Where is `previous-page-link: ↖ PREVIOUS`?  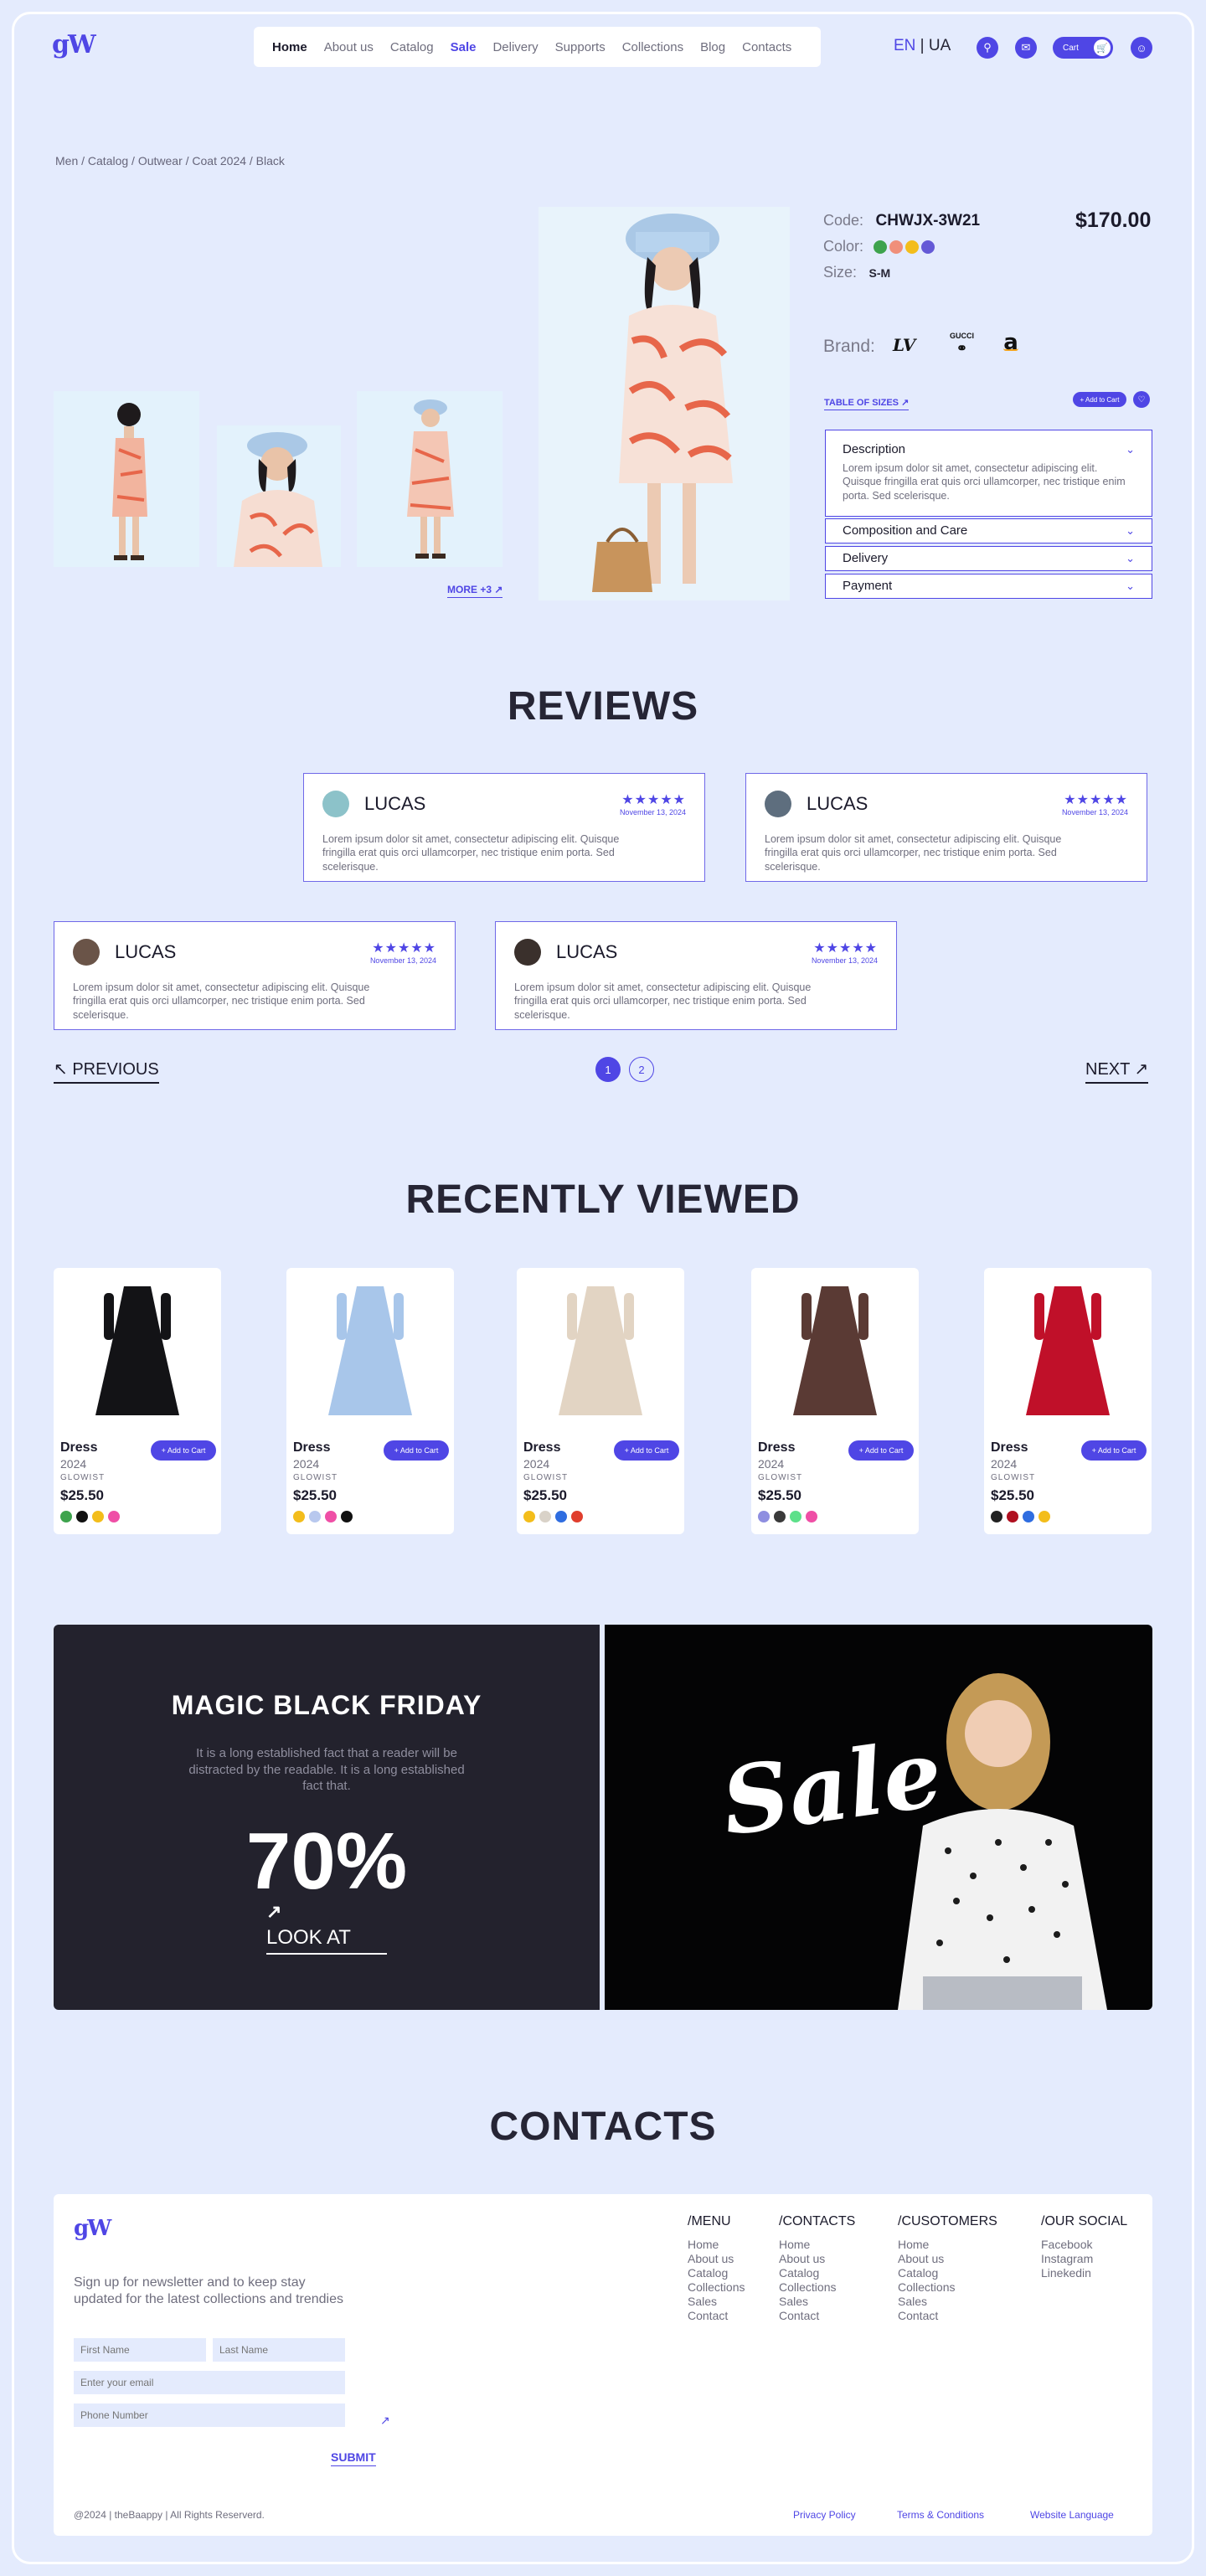
previous-page-link: ↖ PREVIOUS is located at coordinates (106, 1071).